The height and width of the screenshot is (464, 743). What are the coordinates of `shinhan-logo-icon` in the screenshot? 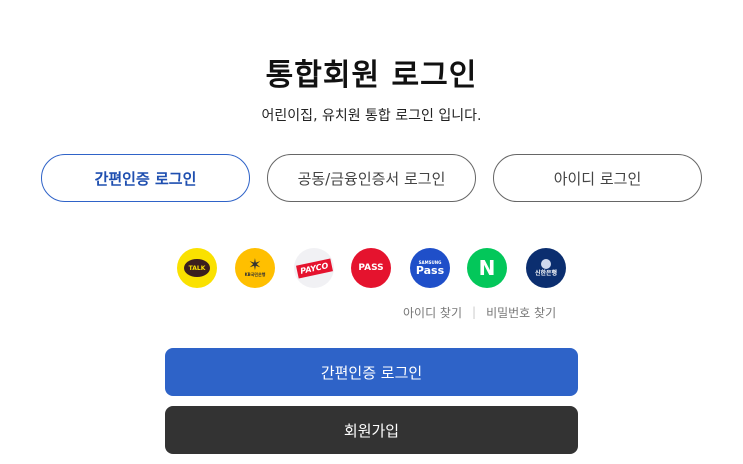 It's located at (546, 264).